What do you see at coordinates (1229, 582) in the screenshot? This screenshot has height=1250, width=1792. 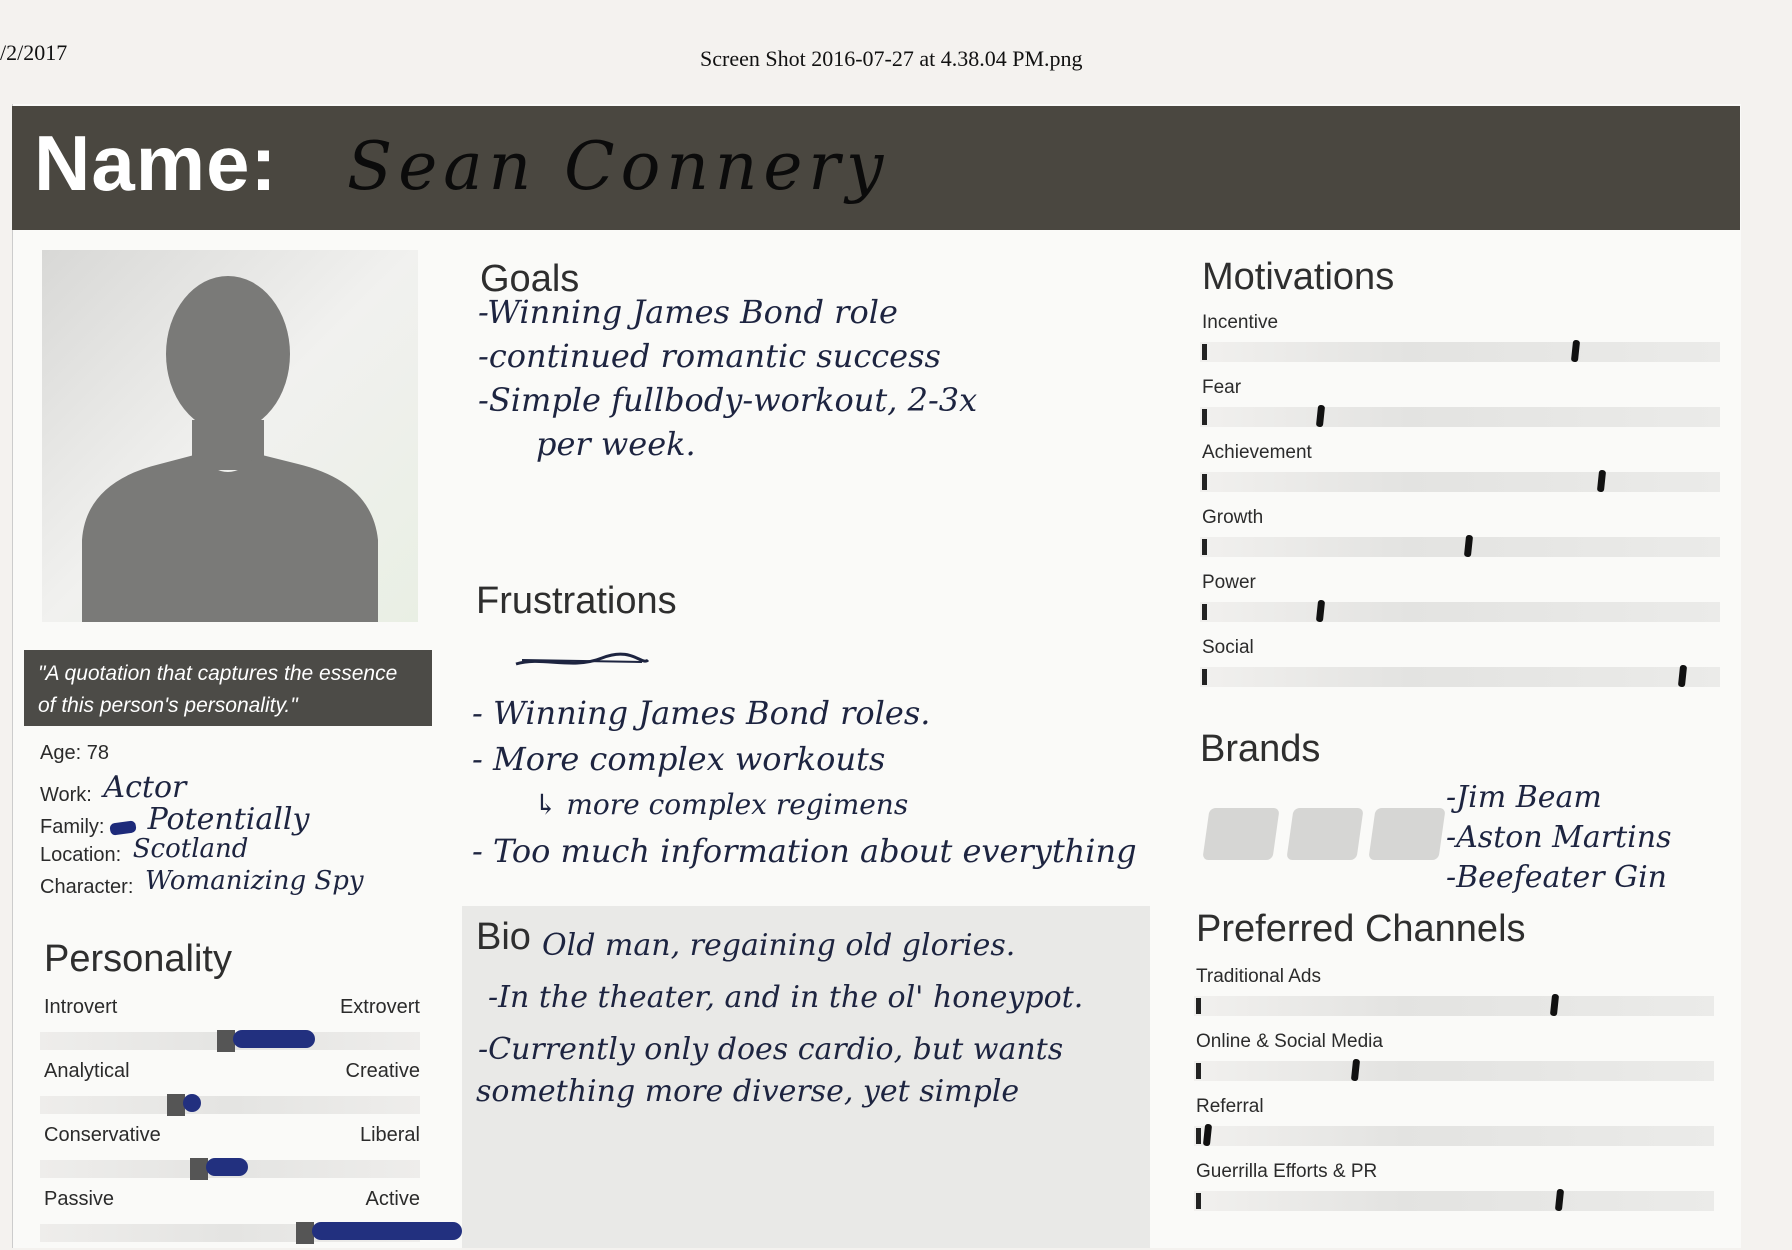 I see `motivation-label: Power` at bounding box center [1229, 582].